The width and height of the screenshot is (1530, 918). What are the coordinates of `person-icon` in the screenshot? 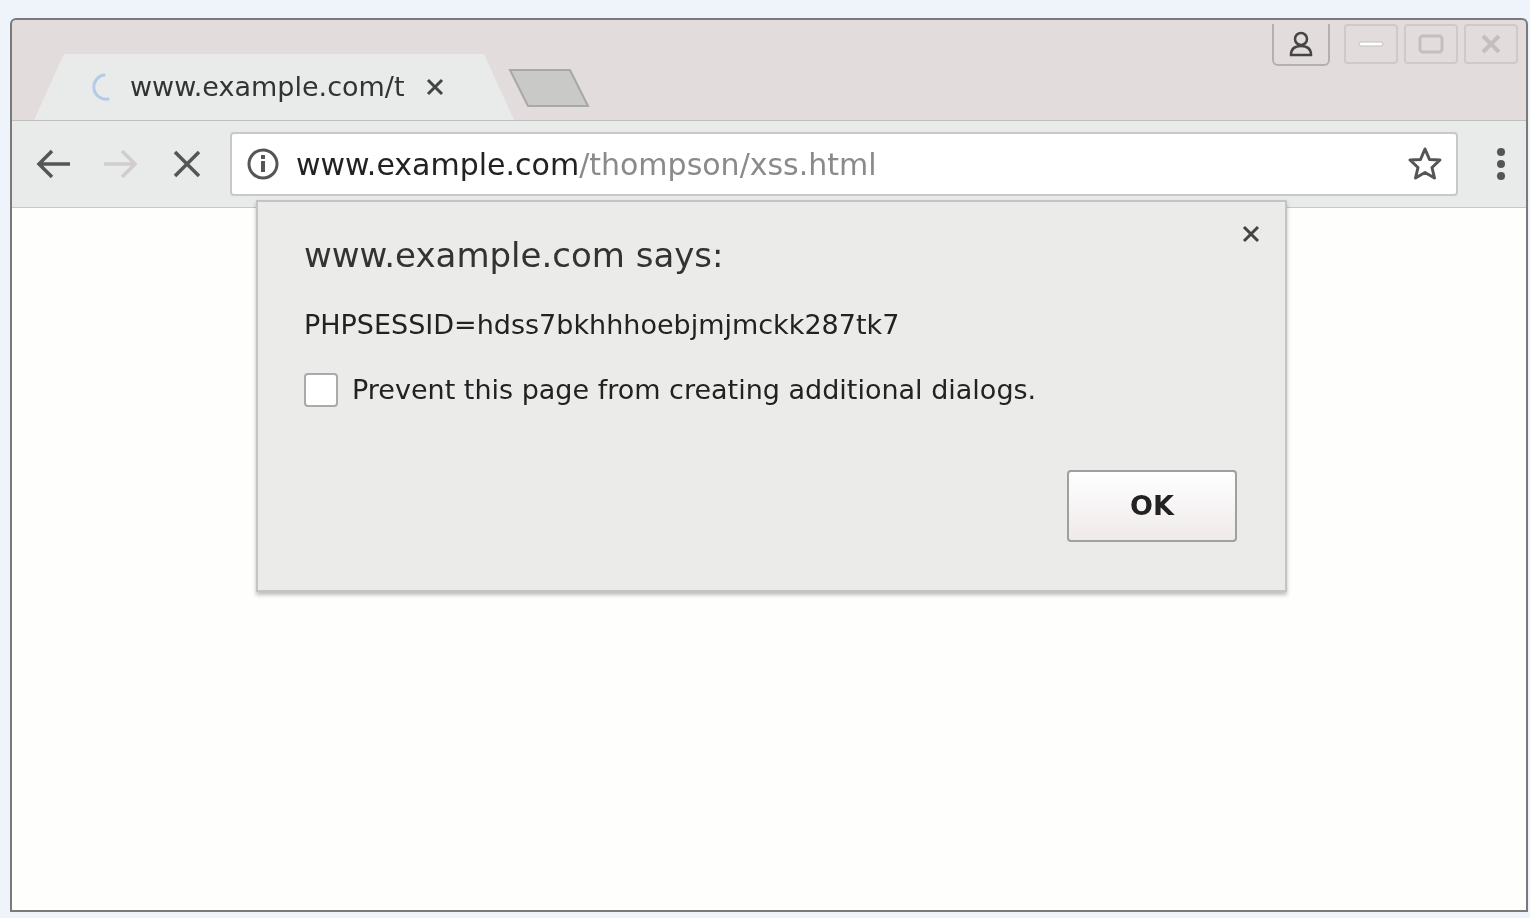 It's located at (1301, 44).